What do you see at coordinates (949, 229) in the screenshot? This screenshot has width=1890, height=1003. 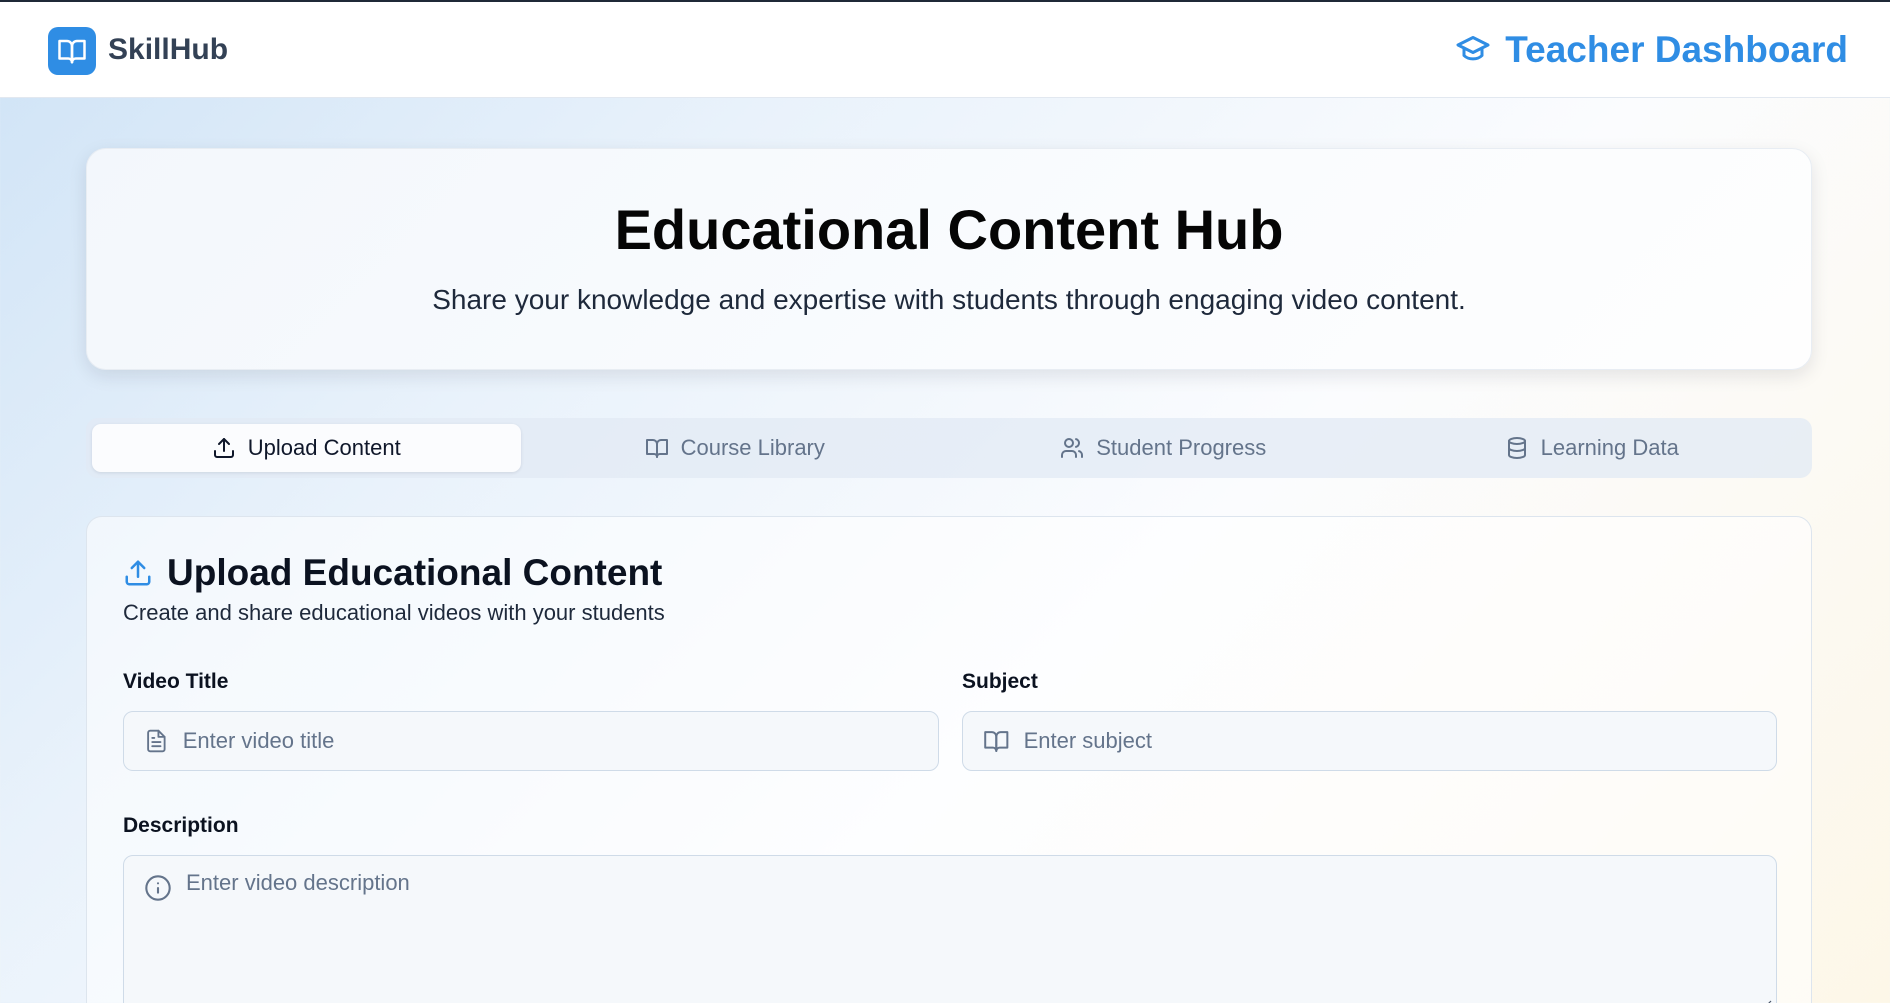 I see `page-title: Educational Content Hub` at bounding box center [949, 229].